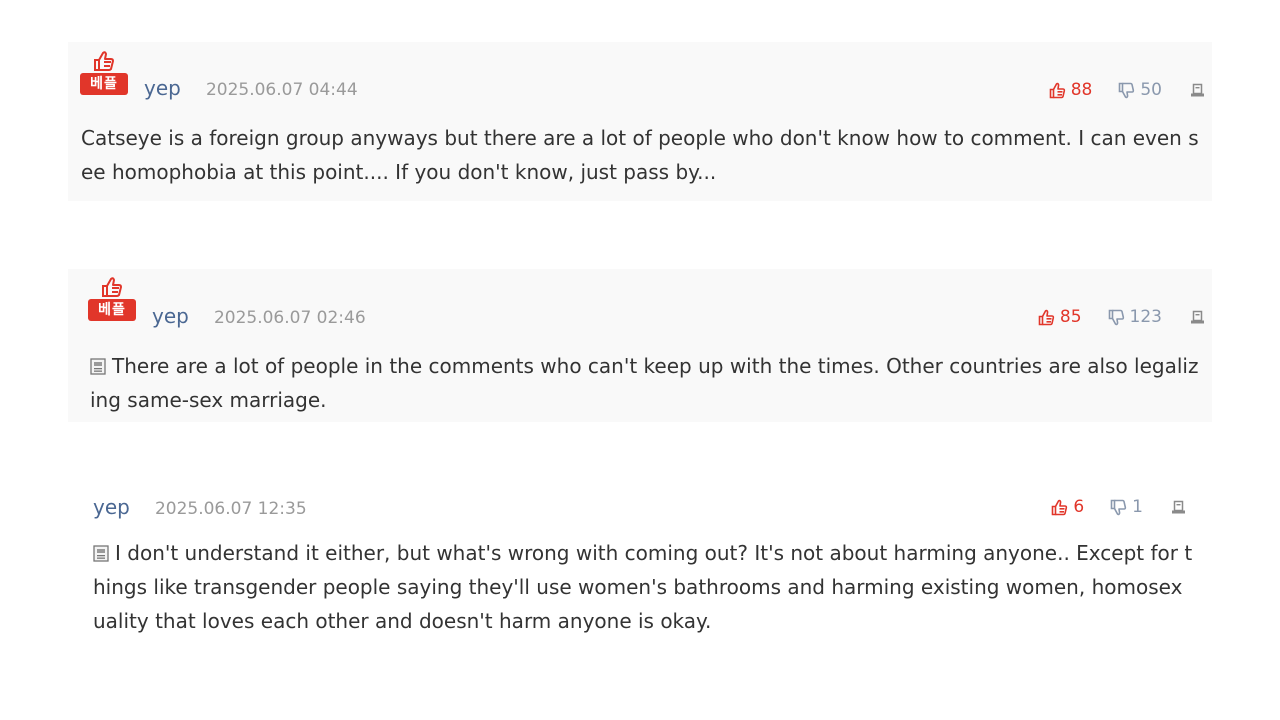 The height and width of the screenshot is (720, 1280). I want to click on like-count: 85, so click(1070, 317).